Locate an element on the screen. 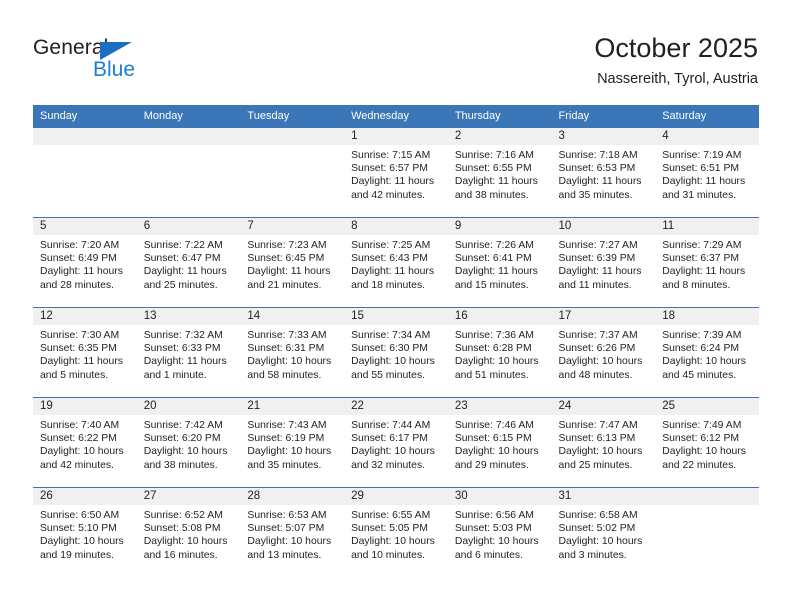 The width and height of the screenshot is (792, 612). daylight-text-line2: and 15 minutes. is located at coordinates (491, 285).